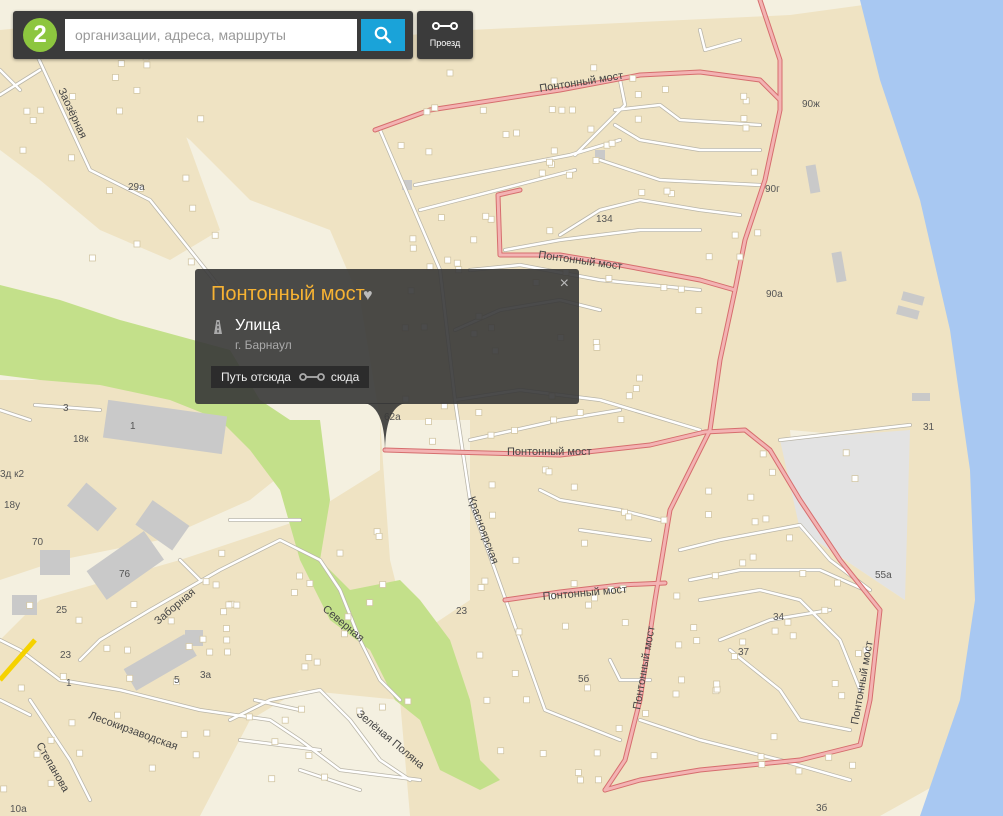  I want to click on route-from-button: Путь отсюда, so click(254, 377).